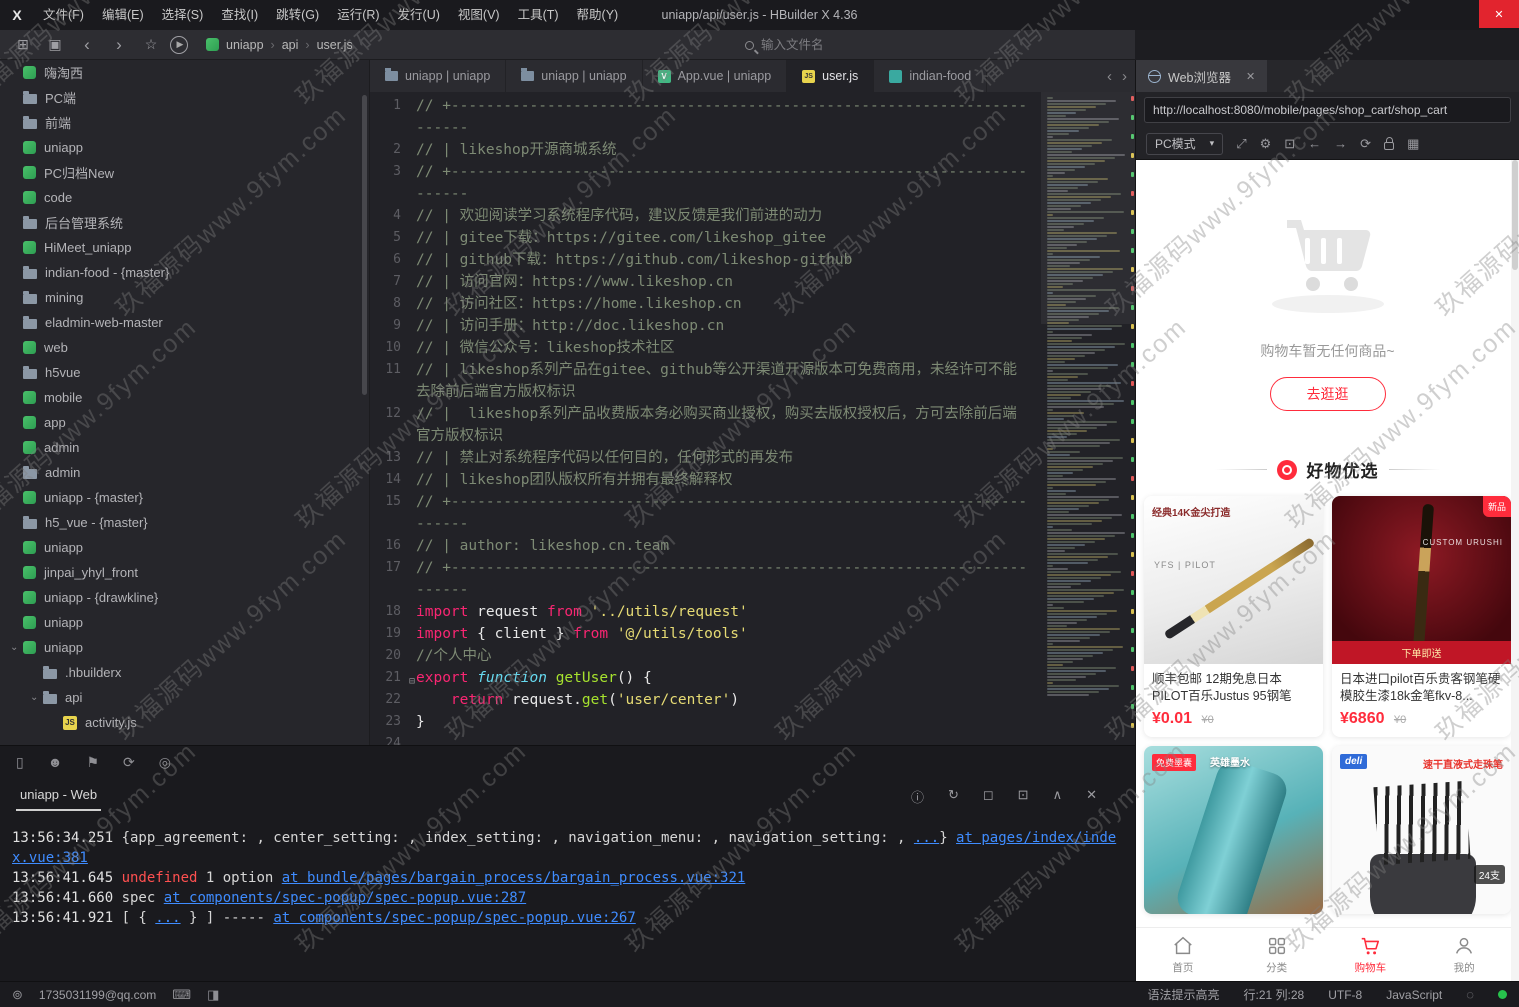  What do you see at coordinates (184, 697) in the screenshot?
I see `tree-item: ⌄ api` at bounding box center [184, 697].